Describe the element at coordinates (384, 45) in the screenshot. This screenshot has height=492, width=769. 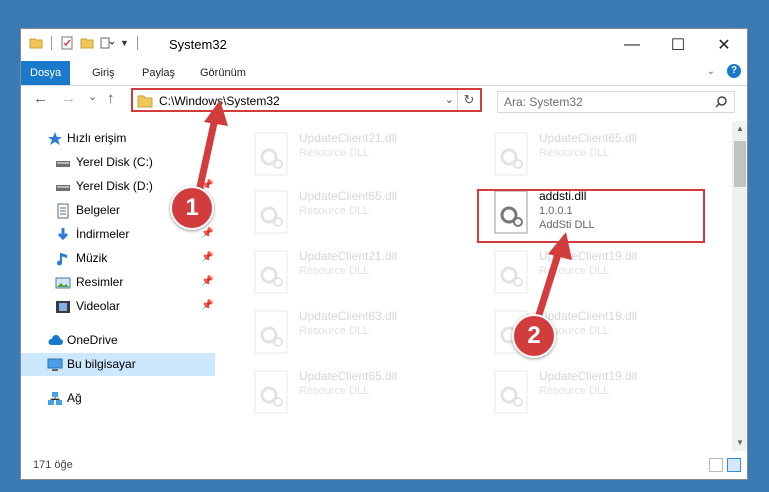
I see `title-bar: ▼ System32 — ☐ ✕` at that location.